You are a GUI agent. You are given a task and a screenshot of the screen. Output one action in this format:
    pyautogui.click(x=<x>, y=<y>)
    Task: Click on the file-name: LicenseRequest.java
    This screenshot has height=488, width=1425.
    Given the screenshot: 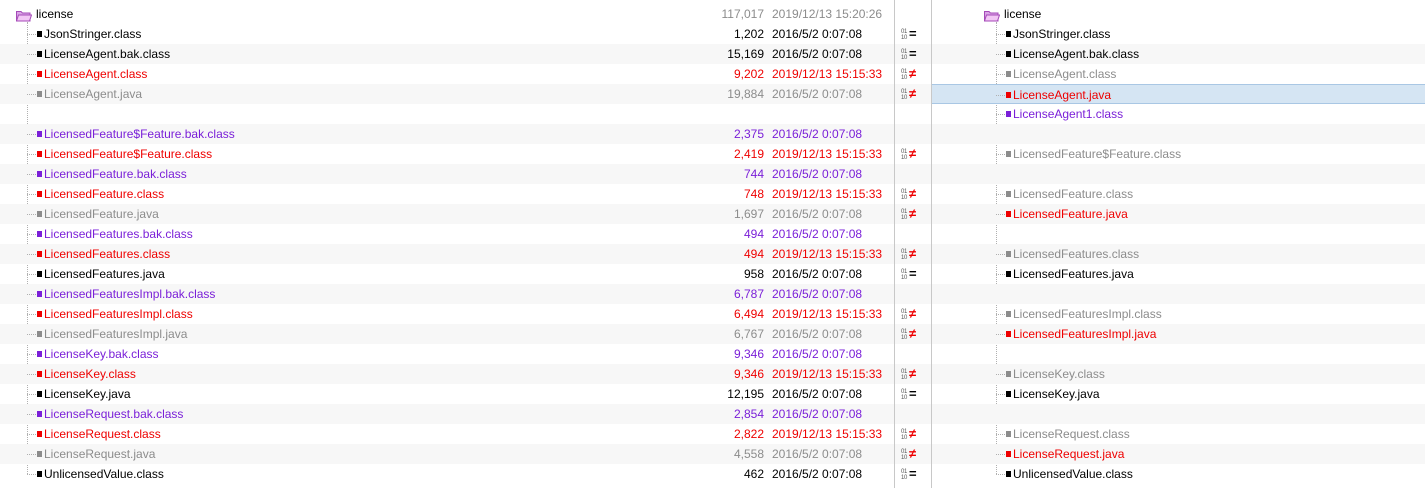 What is the action you would take?
    pyautogui.click(x=100, y=454)
    